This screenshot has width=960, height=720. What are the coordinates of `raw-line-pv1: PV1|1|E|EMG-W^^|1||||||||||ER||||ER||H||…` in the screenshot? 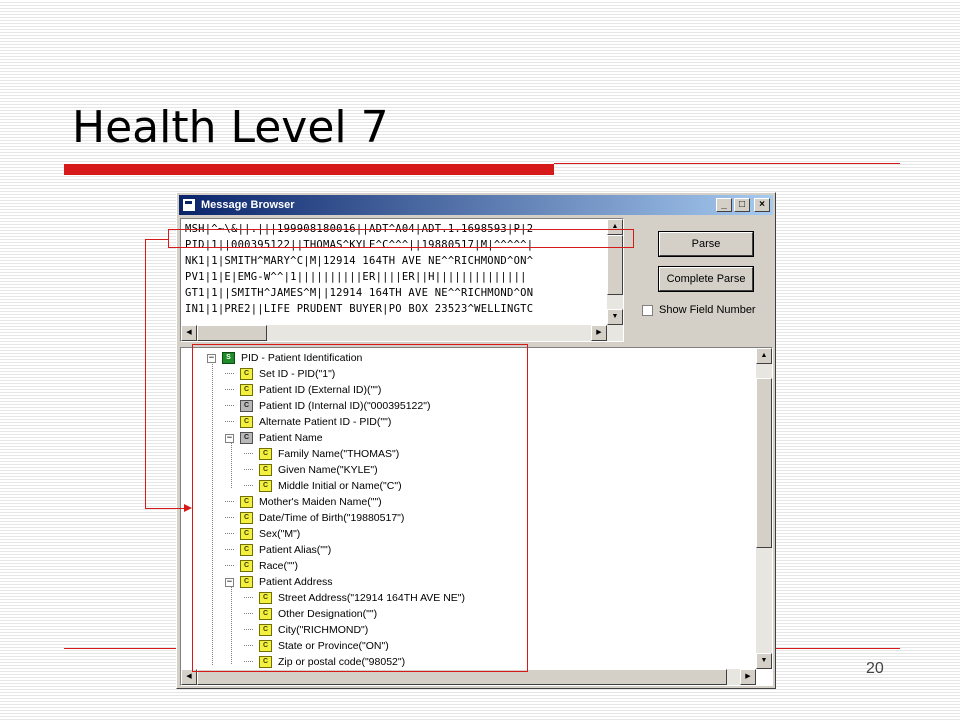 It's located at (356, 277).